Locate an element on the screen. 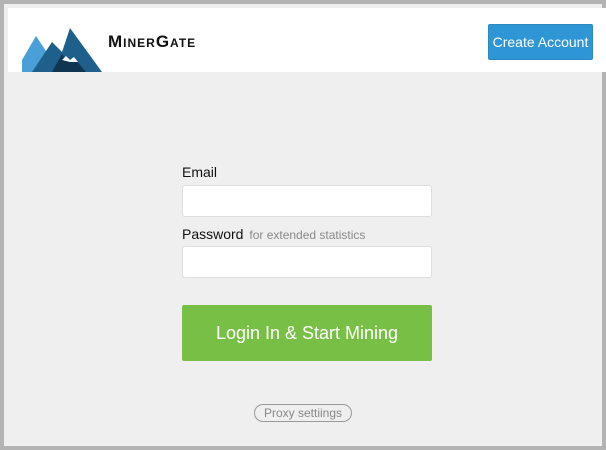  email-input is located at coordinates (307, 201).